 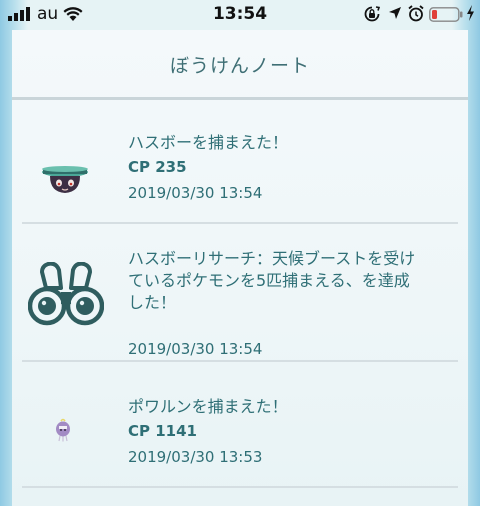 I want to click on binoculars-icon, so click(x=66, y=294).